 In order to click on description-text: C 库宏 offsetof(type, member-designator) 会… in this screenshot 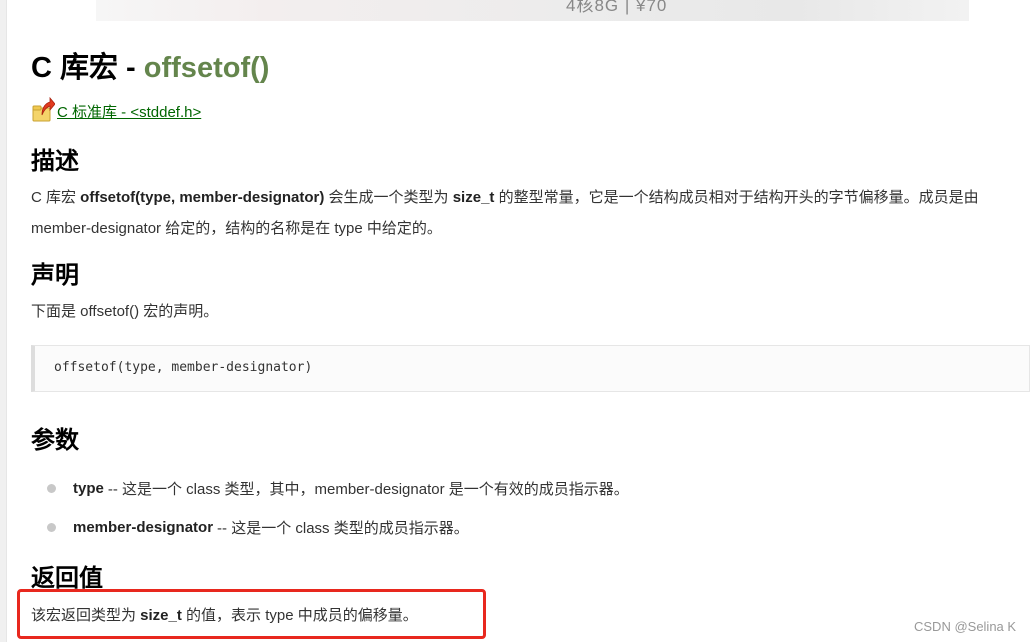, I will do `click(528, 213)`.